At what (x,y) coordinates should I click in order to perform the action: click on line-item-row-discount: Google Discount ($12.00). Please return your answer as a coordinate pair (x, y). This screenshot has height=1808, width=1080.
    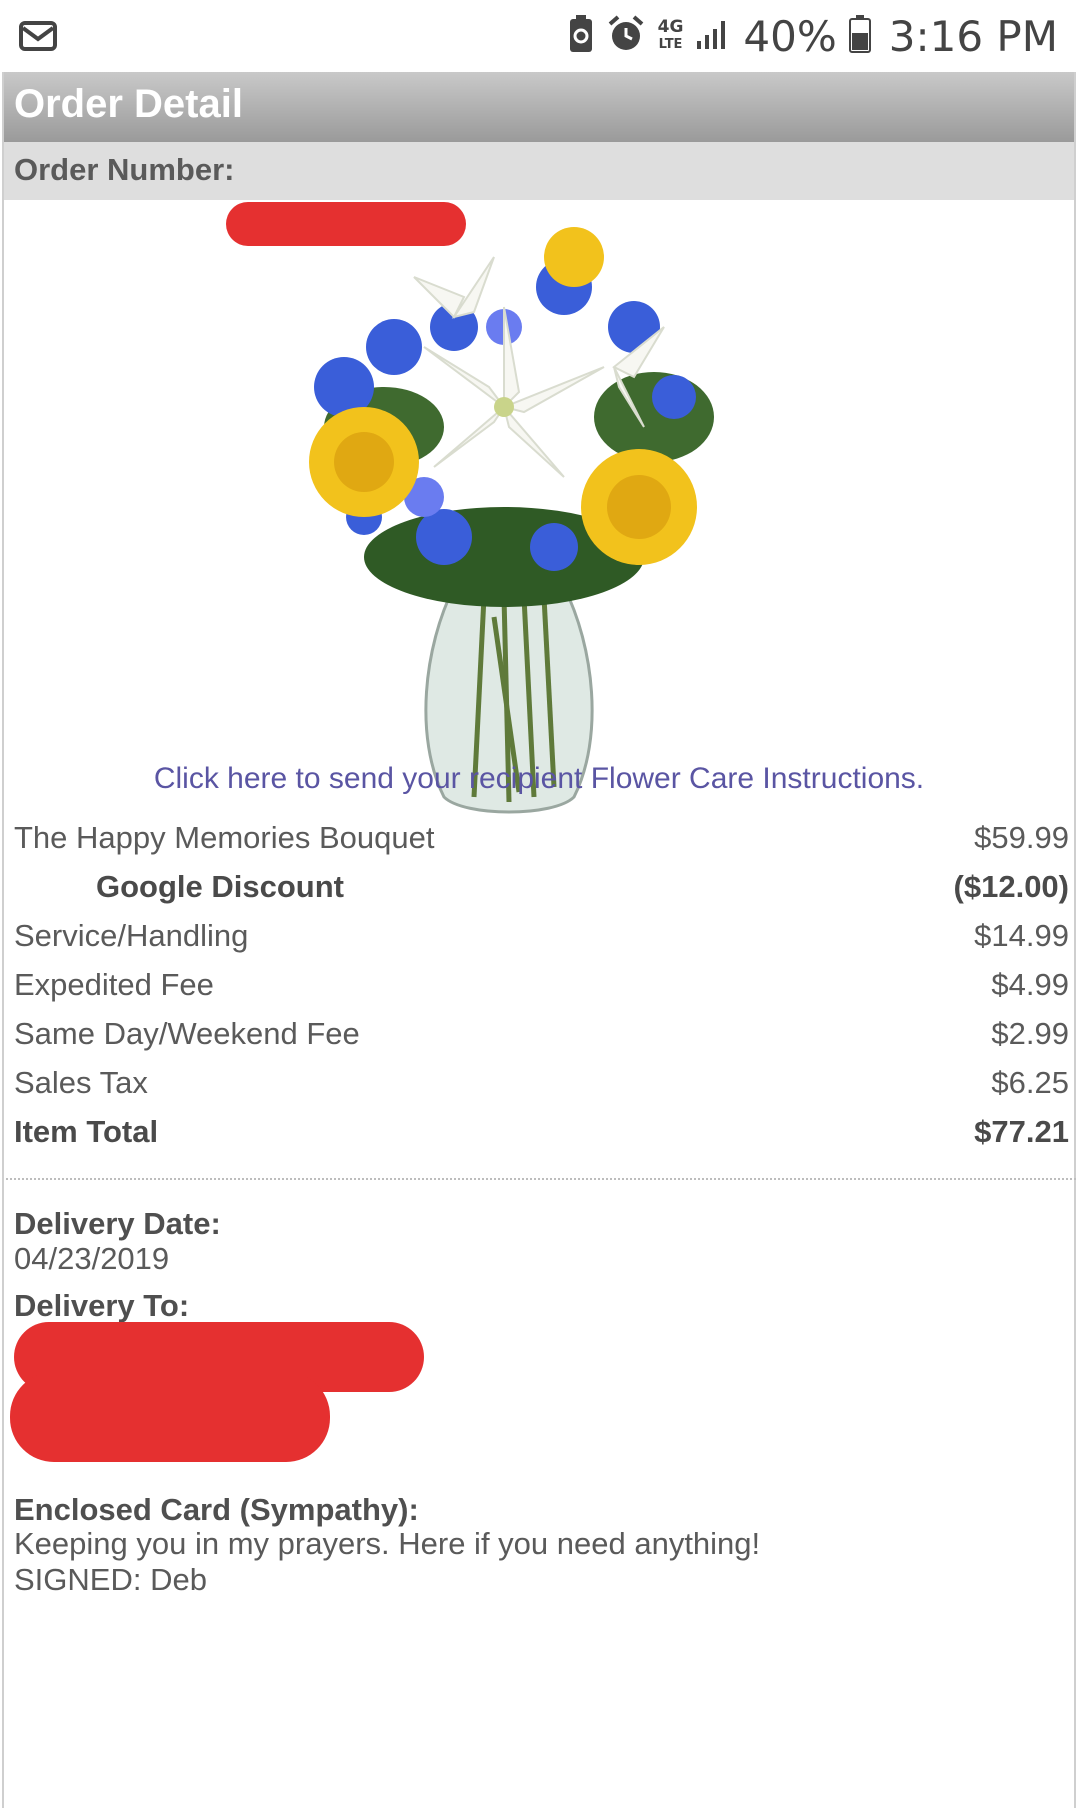
    Looking at the image, I should click on (541, 893).